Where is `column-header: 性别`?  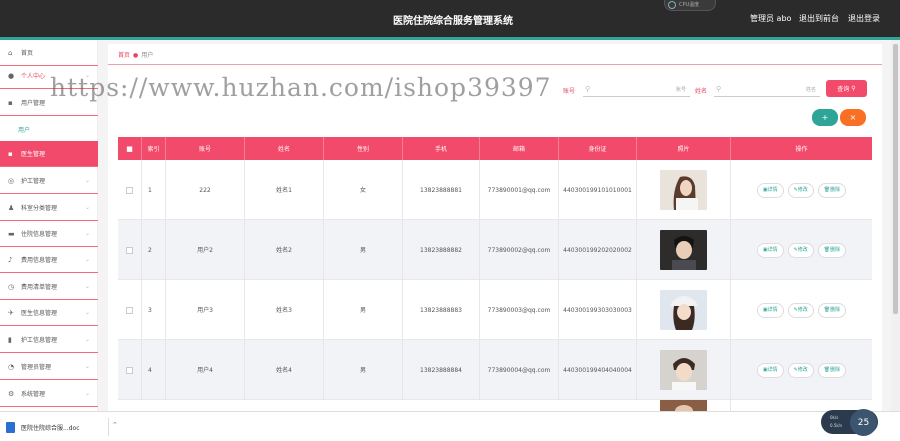 column-header: 性别 is located at coordinates (363, 148).